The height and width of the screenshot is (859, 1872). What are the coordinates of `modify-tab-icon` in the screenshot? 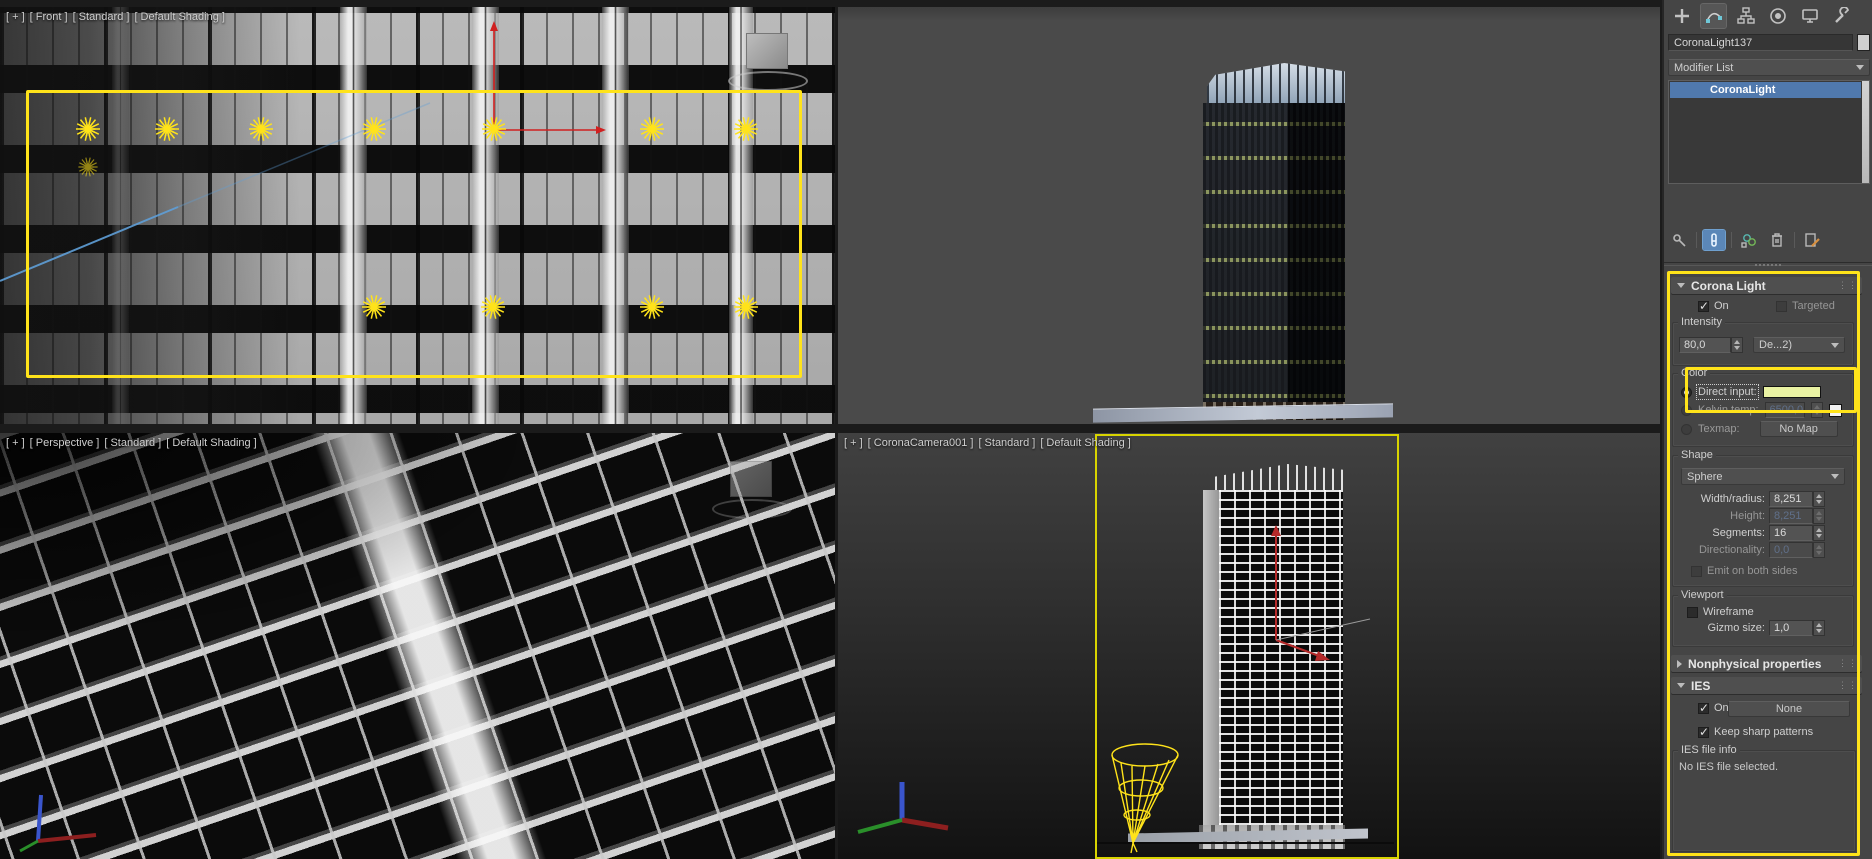 It's located at (1713, 16).